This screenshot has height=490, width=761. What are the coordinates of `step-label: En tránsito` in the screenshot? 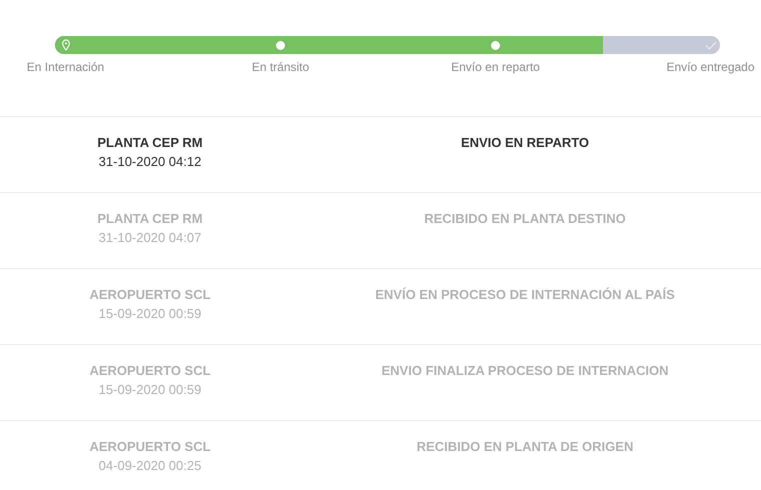 It's located at (281, 67).